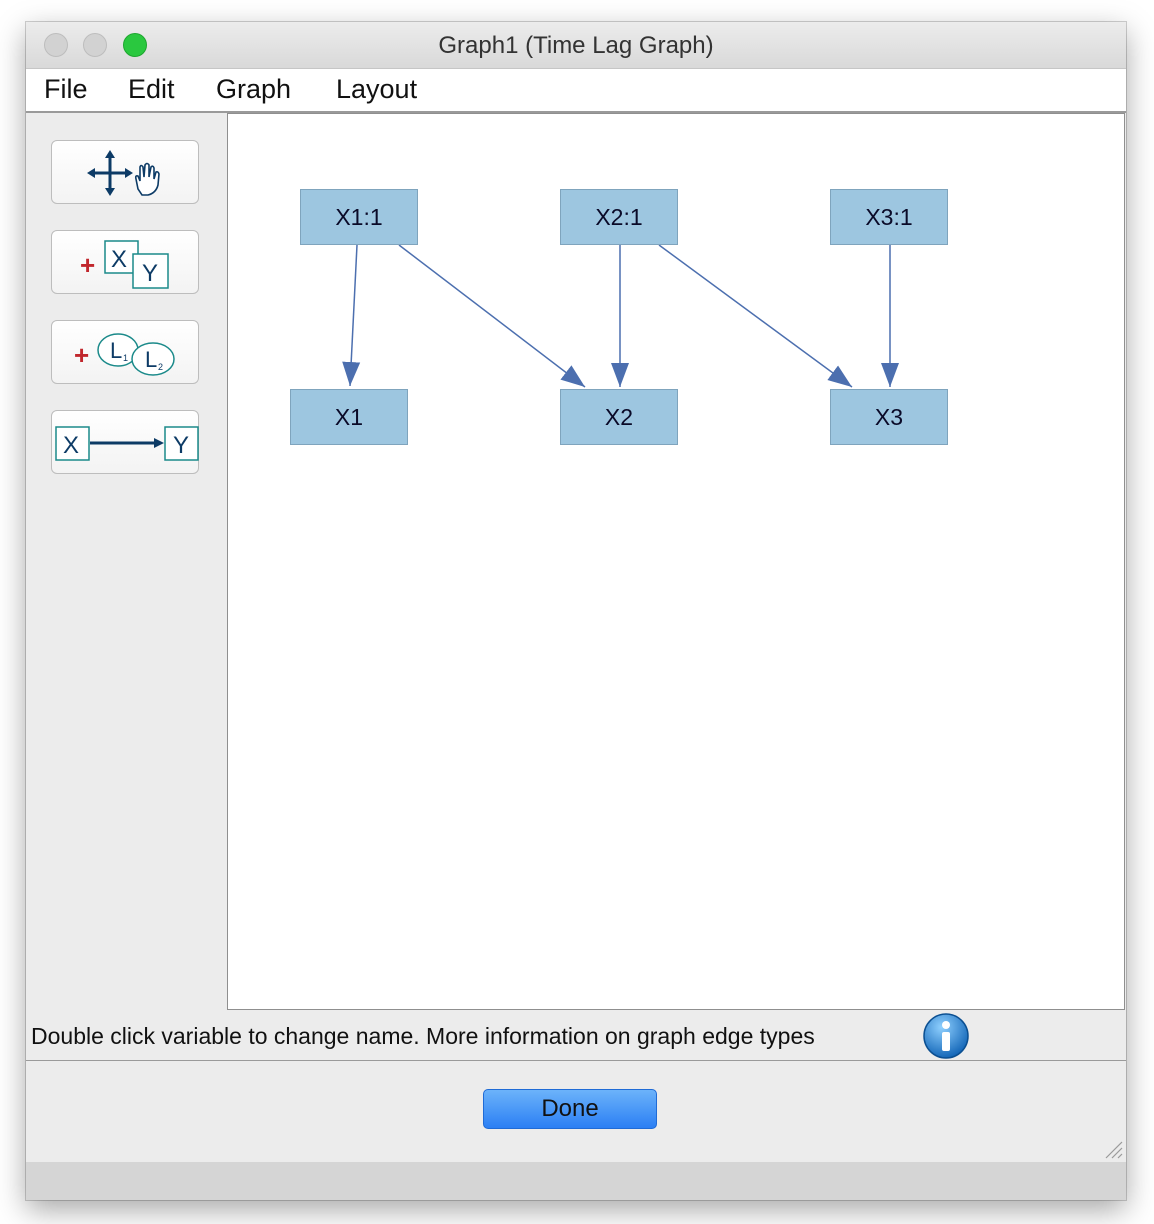 The height and width of the screenshot is (1224, 1154). I want to click on menu-file: File, so click(66, 89).